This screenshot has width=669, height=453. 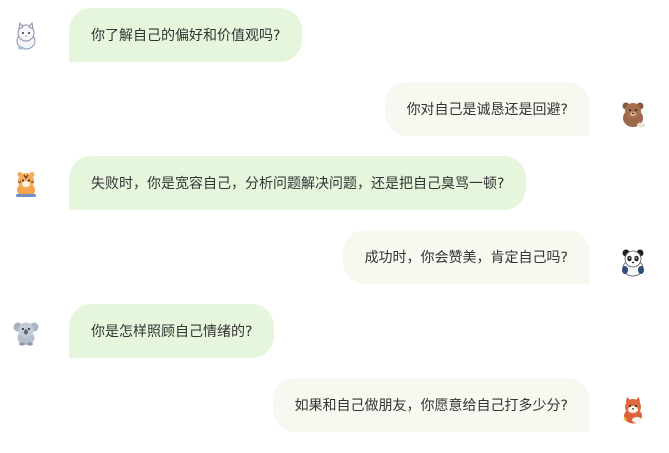 I want to click on panda-icon, so click(x=633, y=262).